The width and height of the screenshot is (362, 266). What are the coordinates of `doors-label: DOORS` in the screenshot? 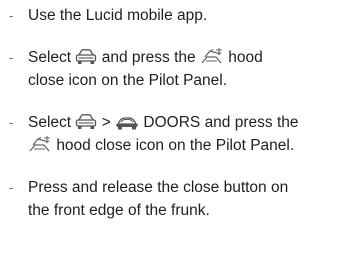 It's located at (172, 122).